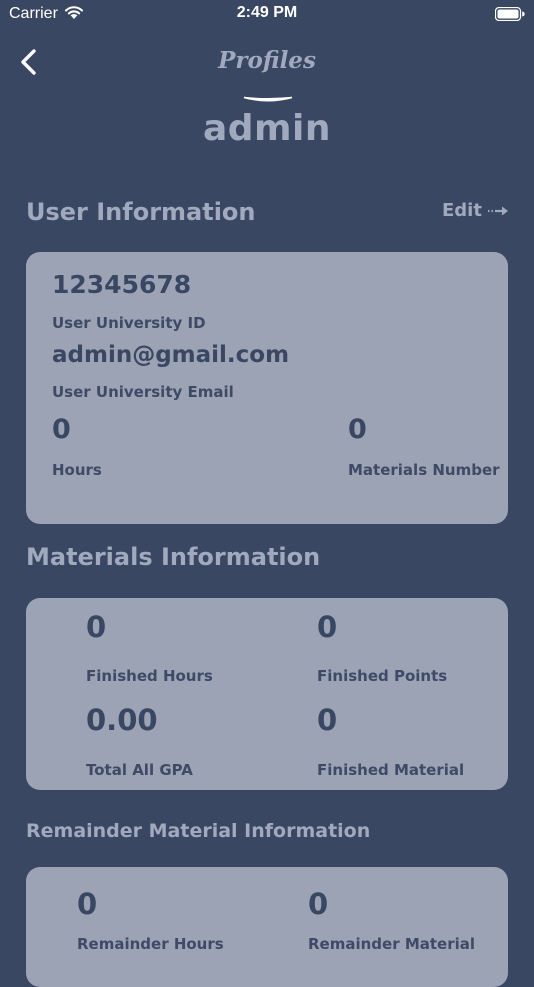 The height and width of the screenshot is (987, 534). I want to click on remainder-material-value: 0, so click(318, 904).